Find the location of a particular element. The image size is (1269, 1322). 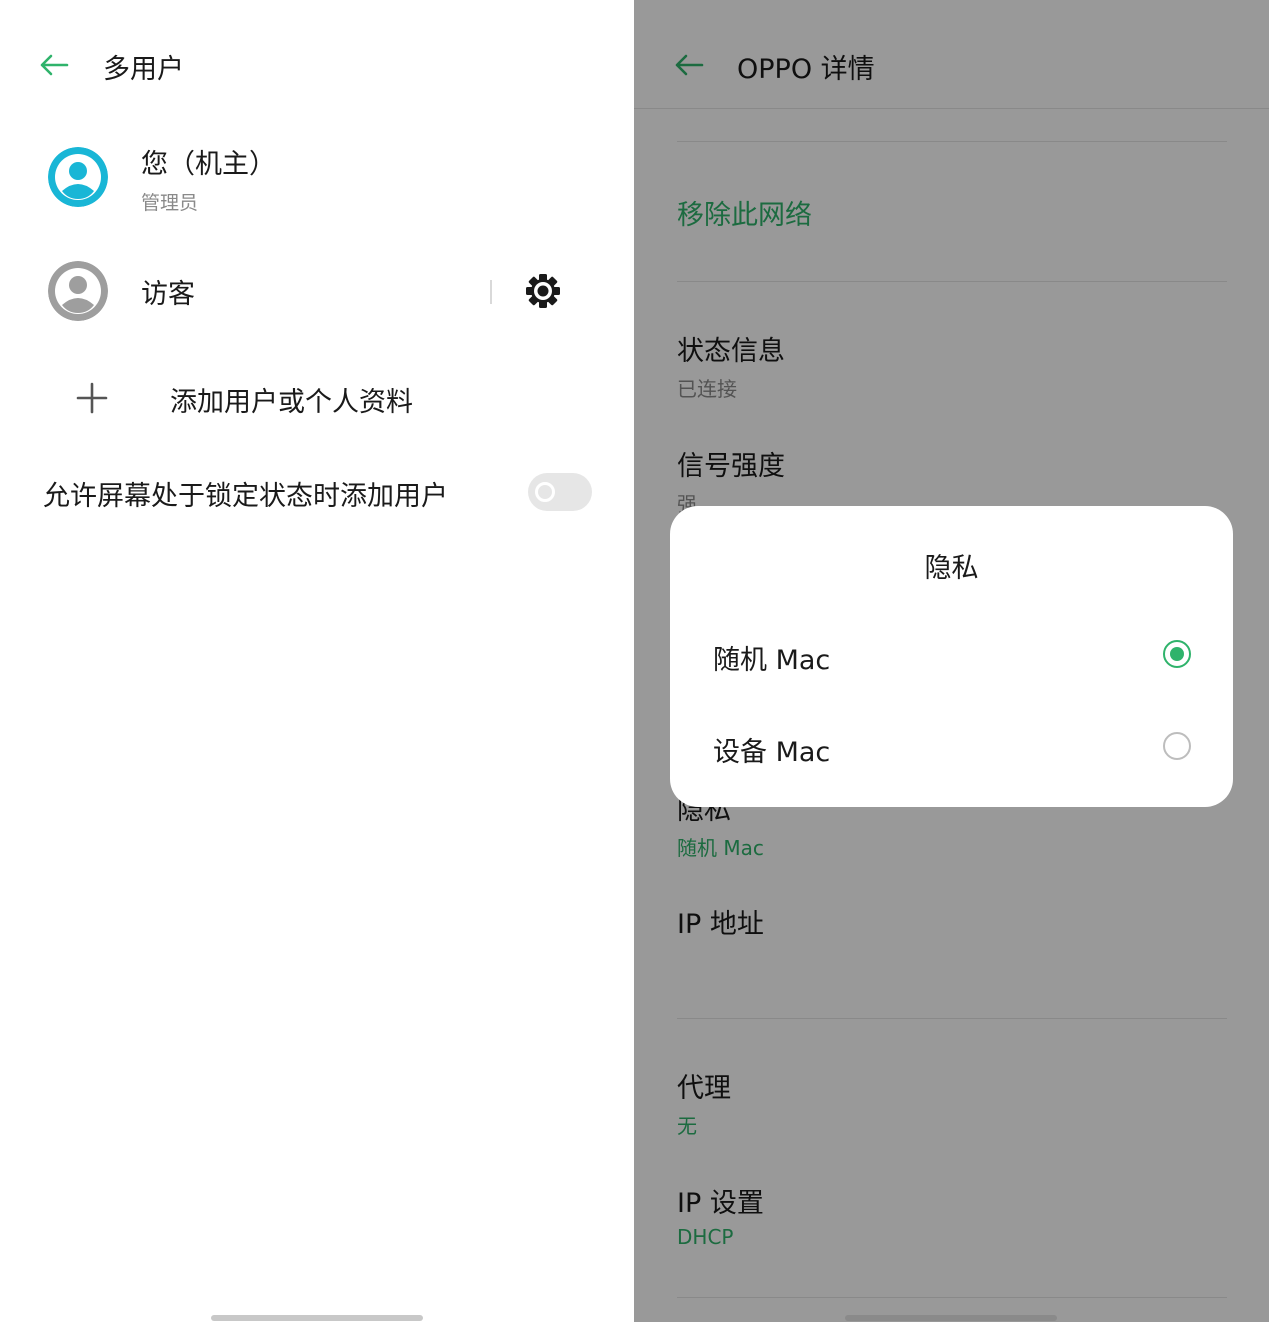

option-label: 设备 Mac is located at coordinates (772, 752).